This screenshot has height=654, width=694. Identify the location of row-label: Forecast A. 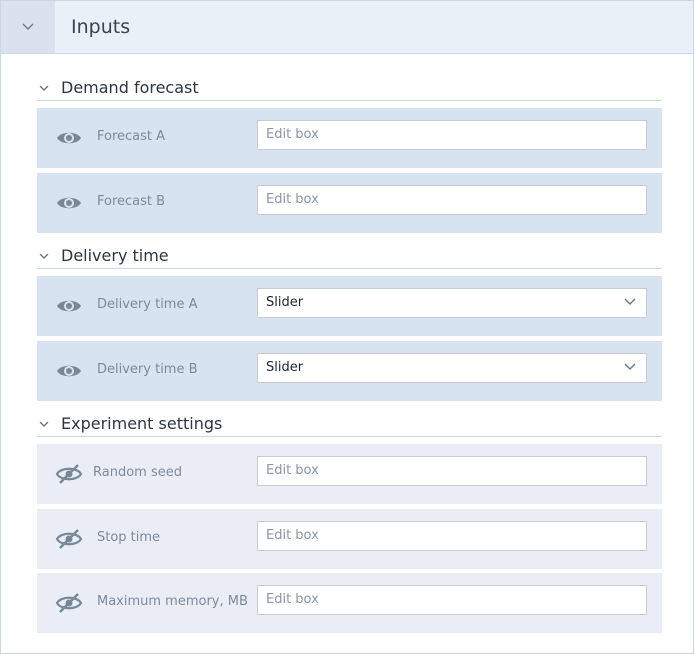
(131, 136).